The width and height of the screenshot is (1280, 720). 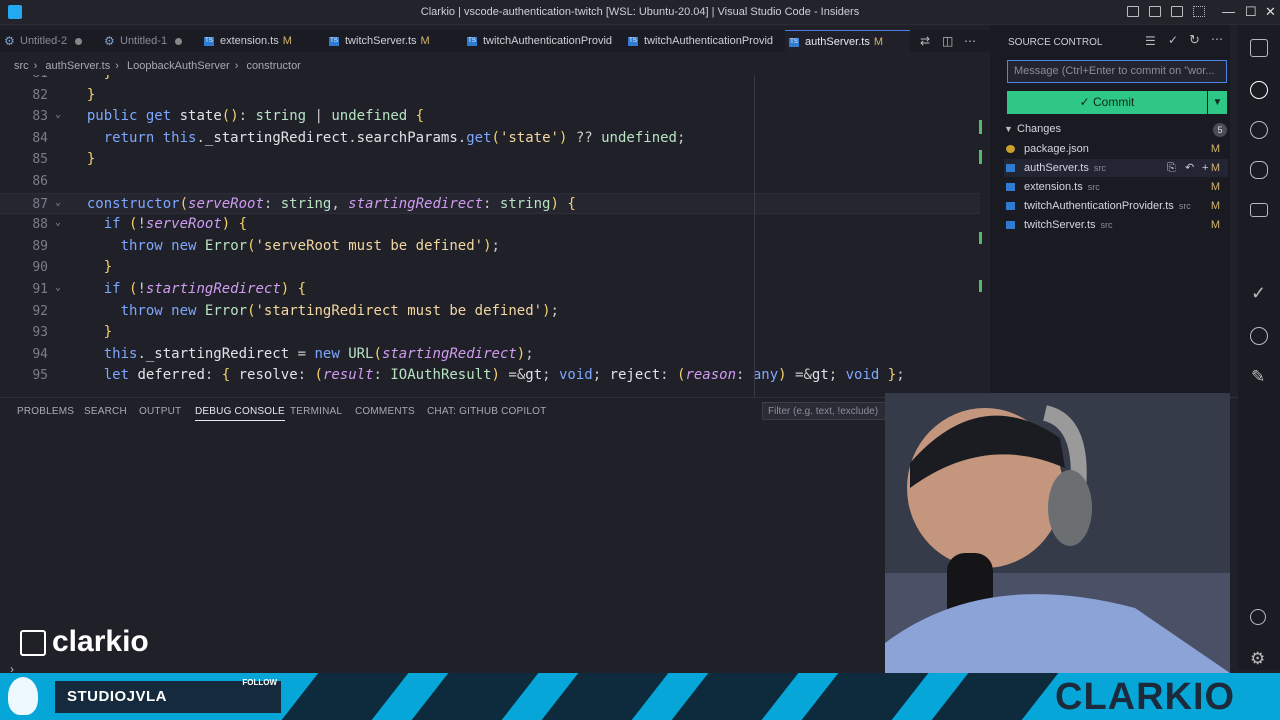 I want to click on line-number: 83, so click(x=40, y=117).